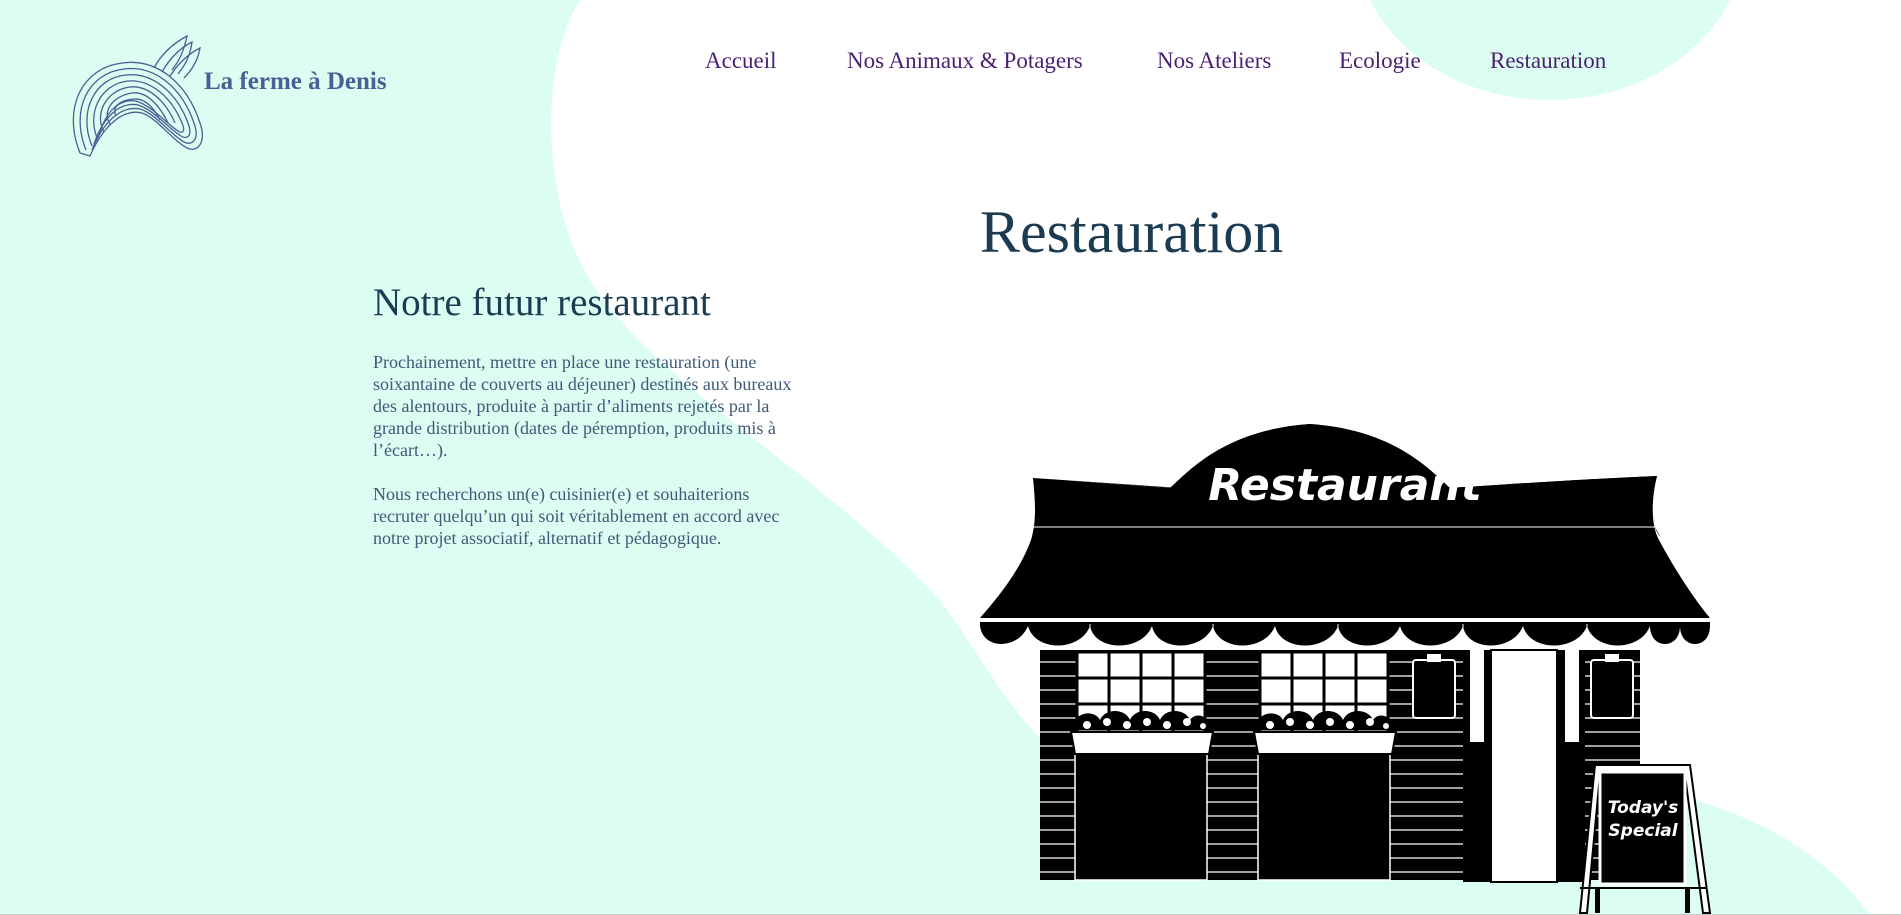  I want to click on middle-window, so click(1324, 765).